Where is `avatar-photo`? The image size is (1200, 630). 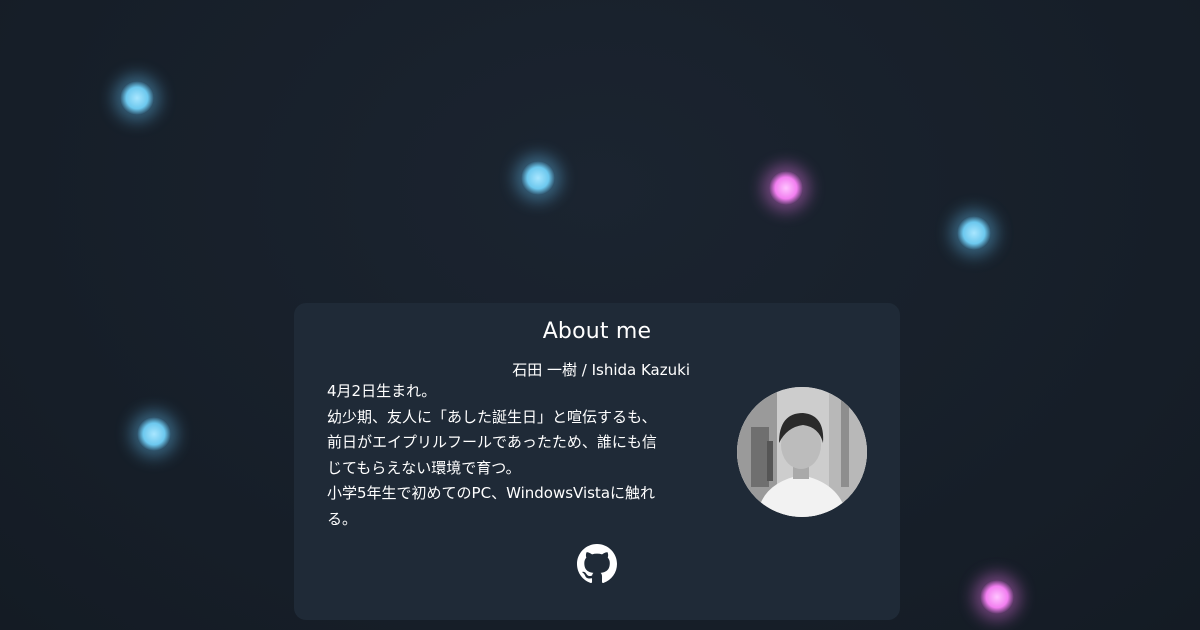
avatar-photo is located at coordinates (802, 452).